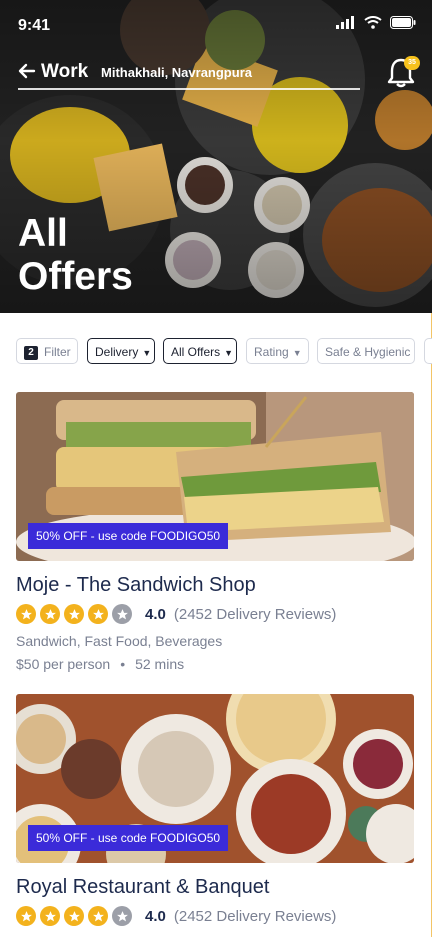  Describe the element at coordinates (27, 71) in the screenshot. I see `back-arrow-icon` at that location.